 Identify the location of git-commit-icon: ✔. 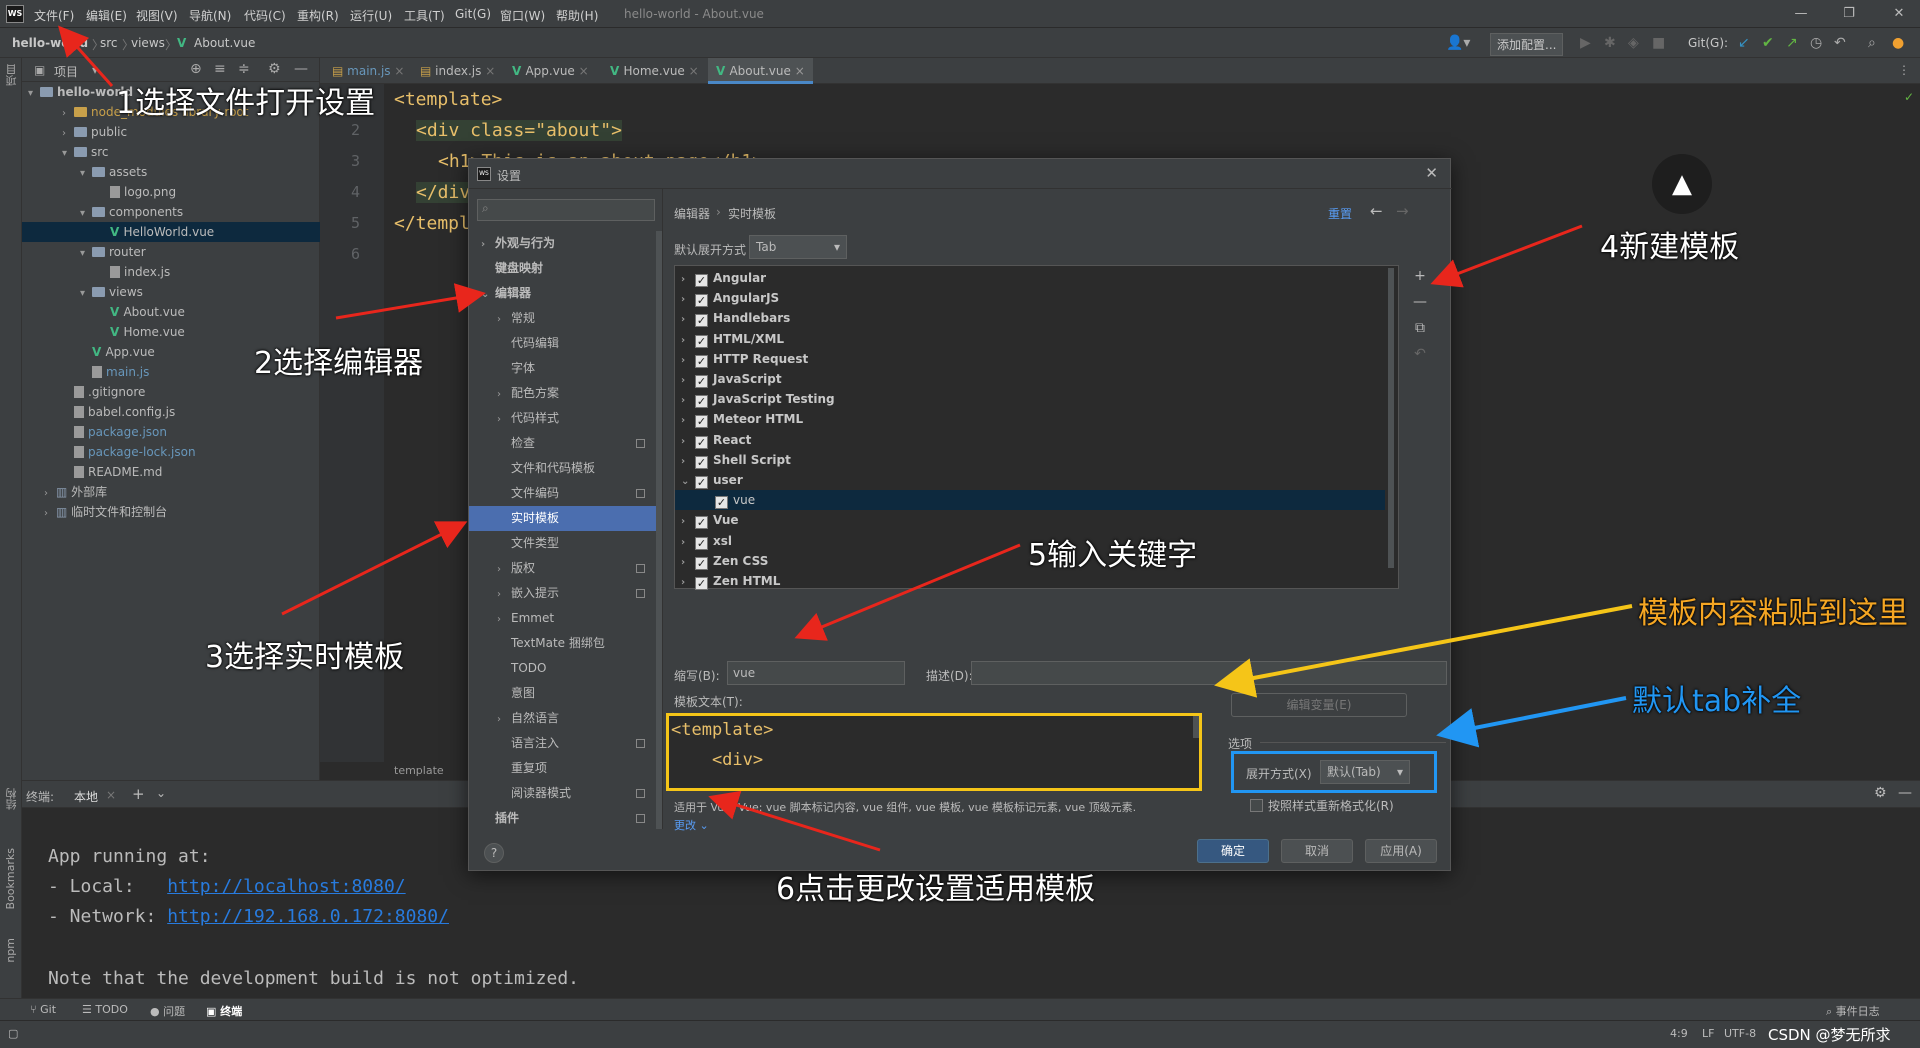
(1768, 43).